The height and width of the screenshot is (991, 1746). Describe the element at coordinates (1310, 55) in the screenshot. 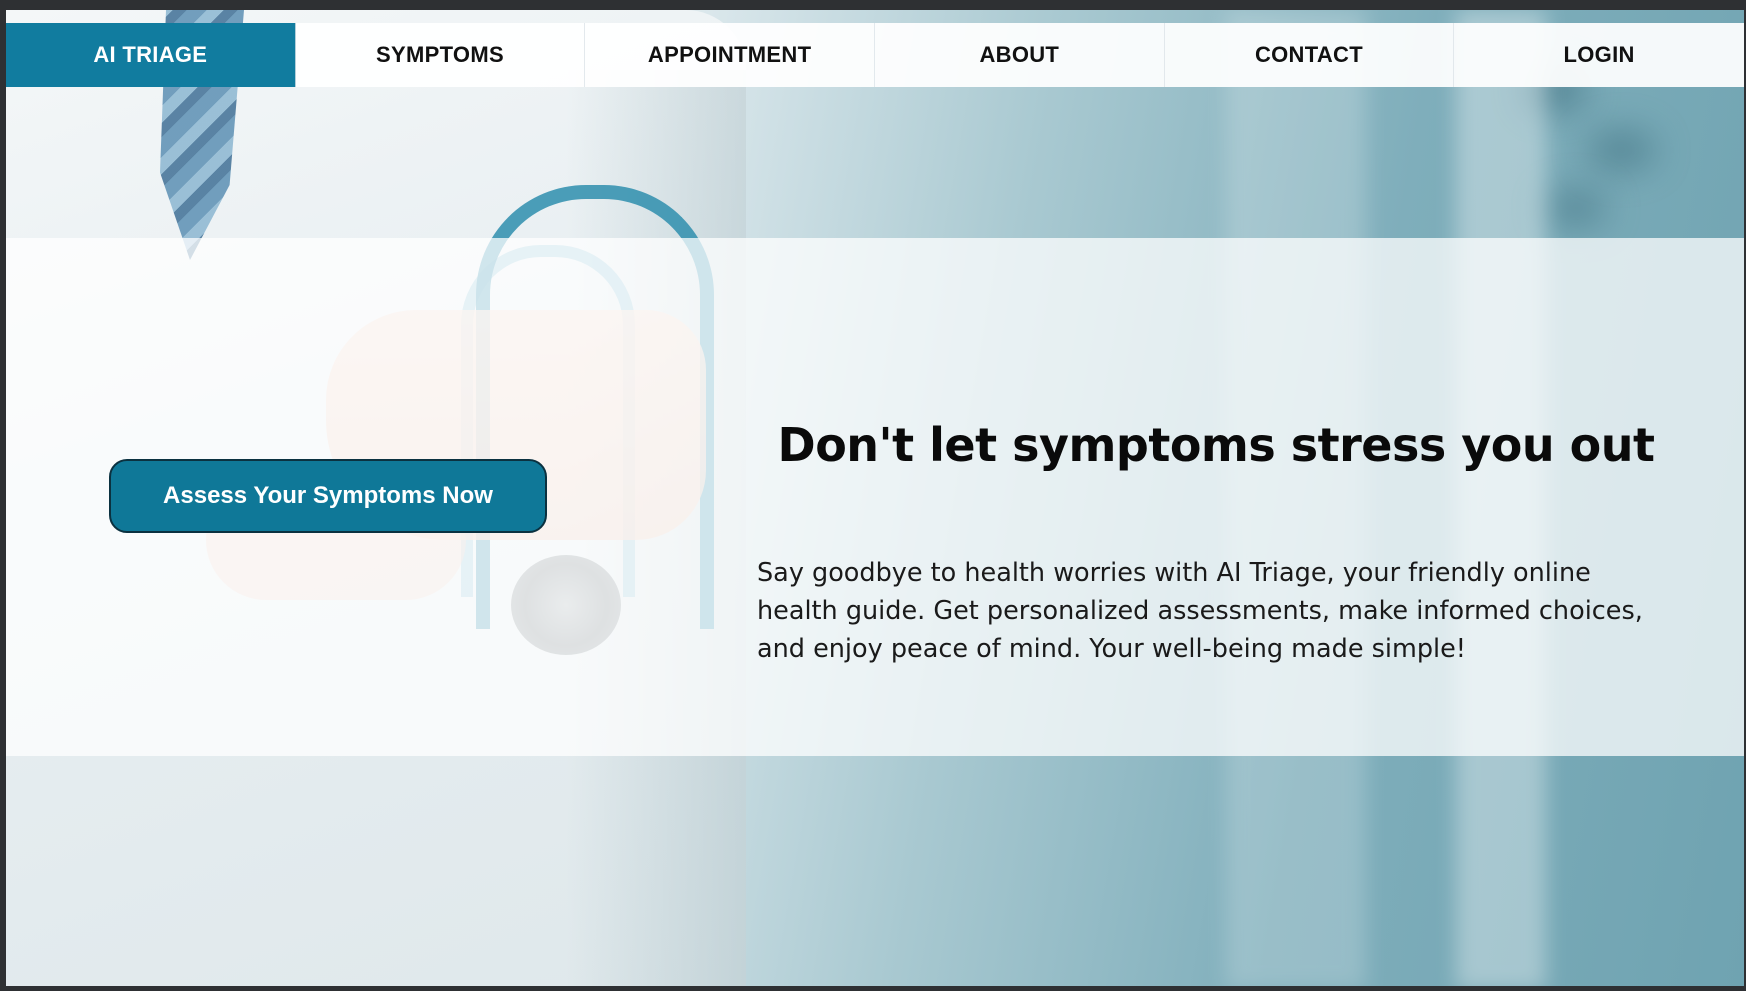

I see `nav-item-contact: CONTACT` at that location.